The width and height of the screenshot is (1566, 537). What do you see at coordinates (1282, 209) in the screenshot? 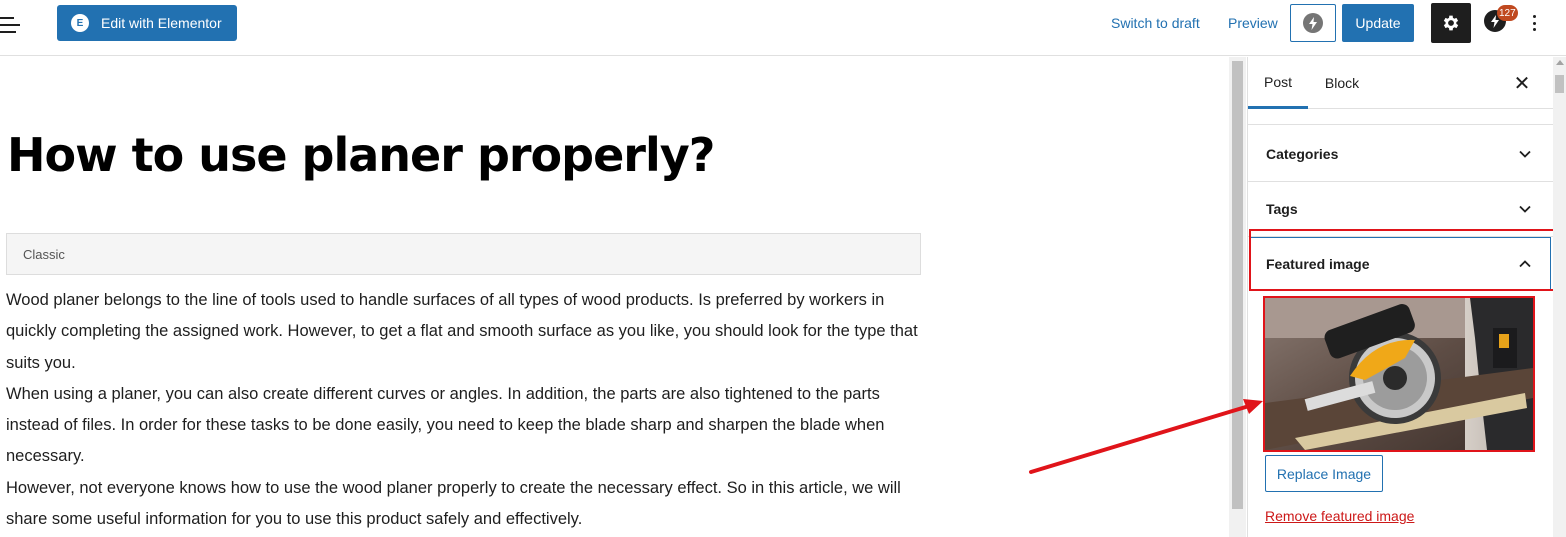
I see `tags-label: Tags` at bounding box center [1282, 209].